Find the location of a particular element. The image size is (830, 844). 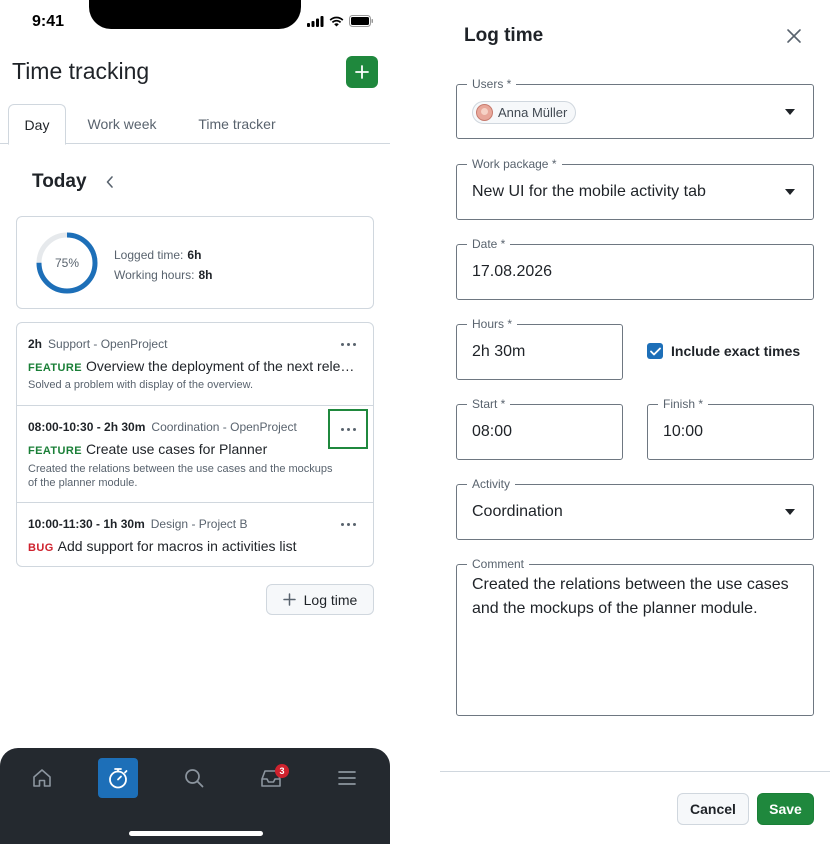

activity-label: Activity is located at coordinates (491, 484).